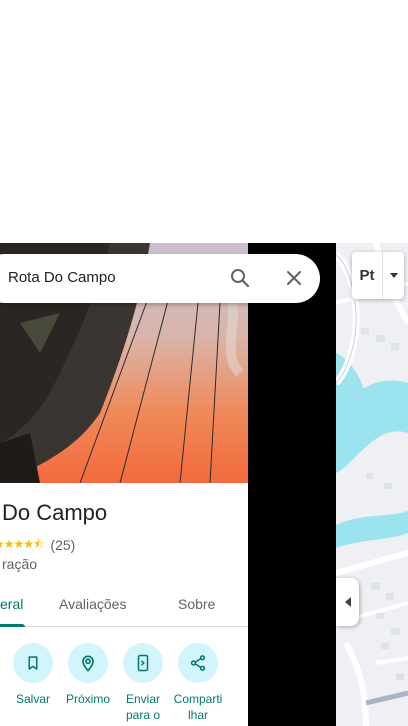 This screenshot has width=408, height=726. I want to click on rating-stars: ★★★★⯪, so click(22, 543).